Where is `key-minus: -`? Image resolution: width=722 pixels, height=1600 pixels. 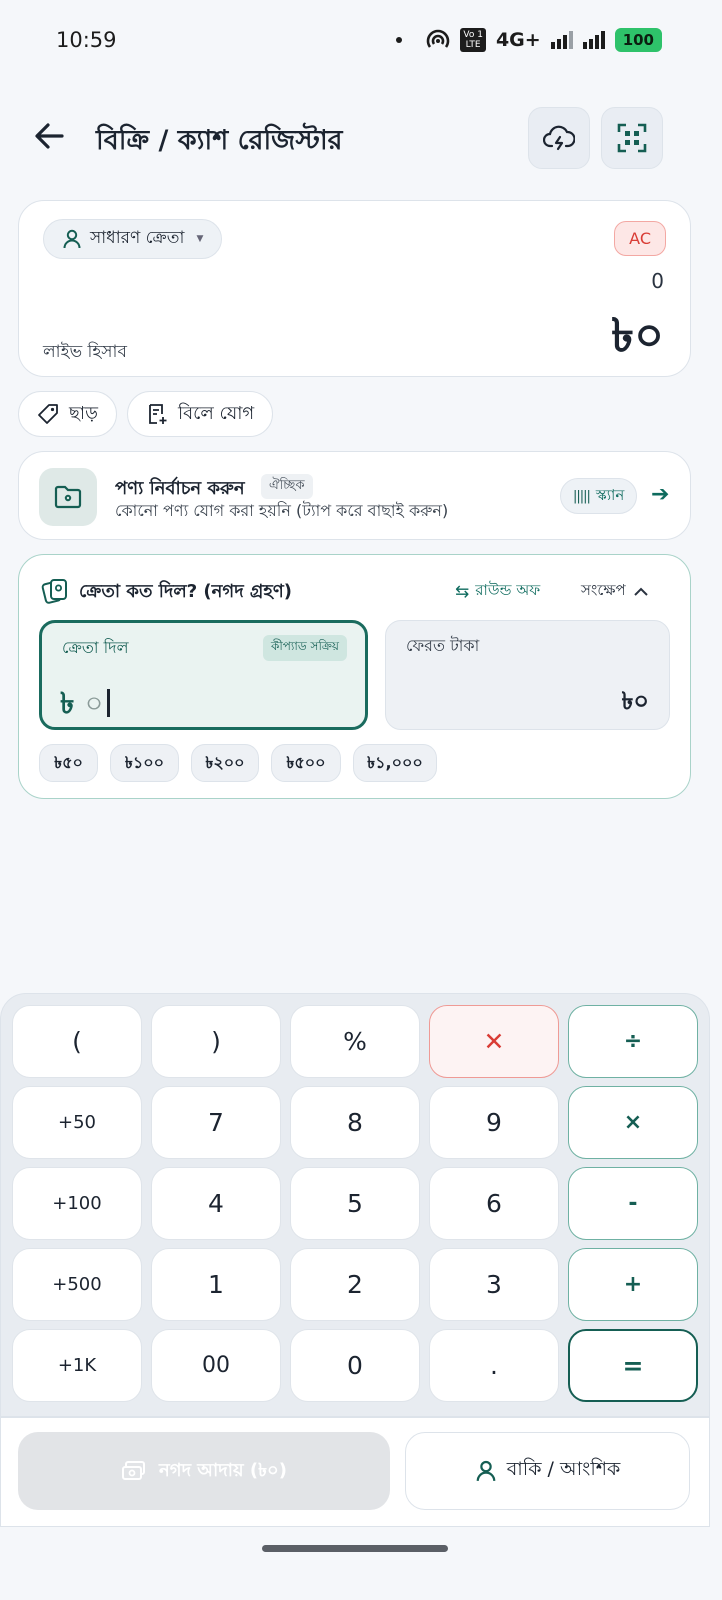 key-minus: - is located at coordinates (633, 1203).